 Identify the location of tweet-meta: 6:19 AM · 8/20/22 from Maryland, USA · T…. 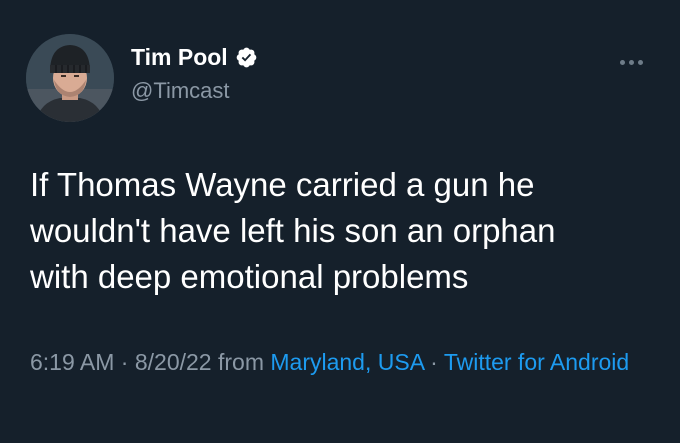
(342, 362).